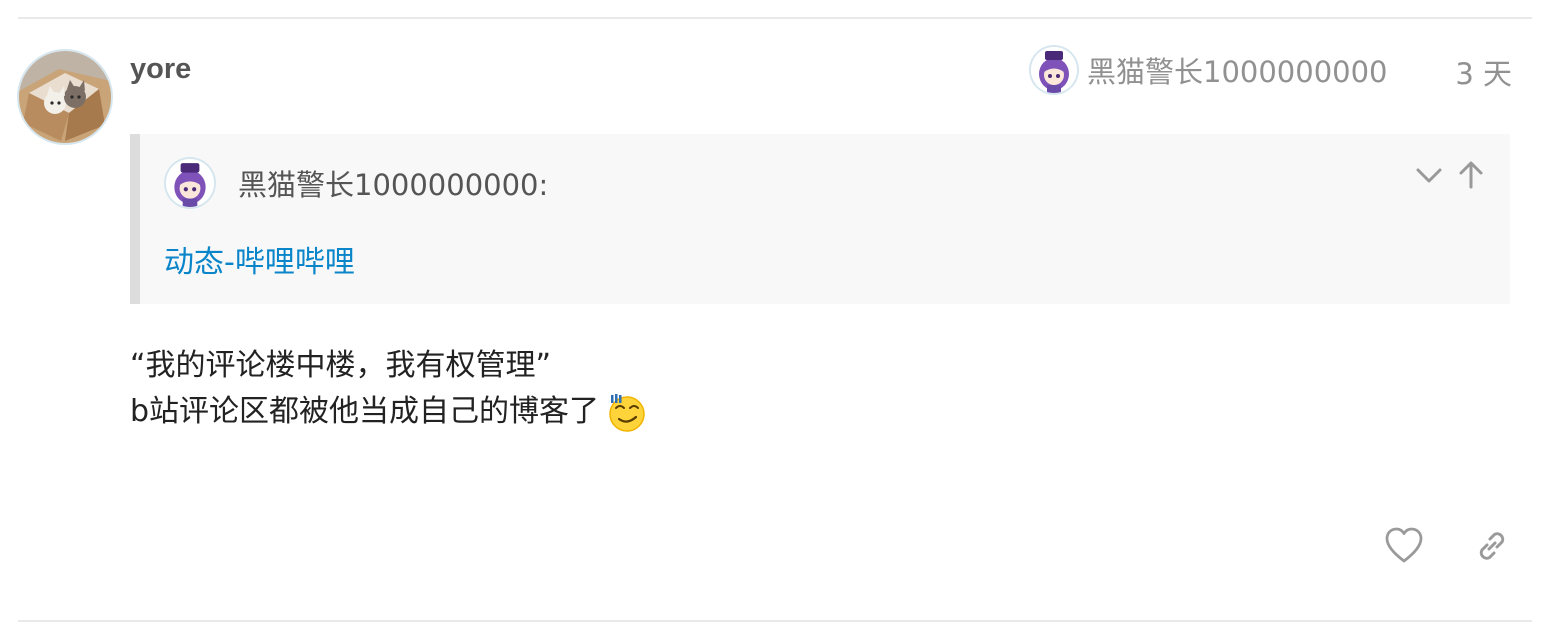 This screenshot has width=1545, height=639. I want to click on quote-author-name: 黑猫警长1000000000:, so click(393, 185).